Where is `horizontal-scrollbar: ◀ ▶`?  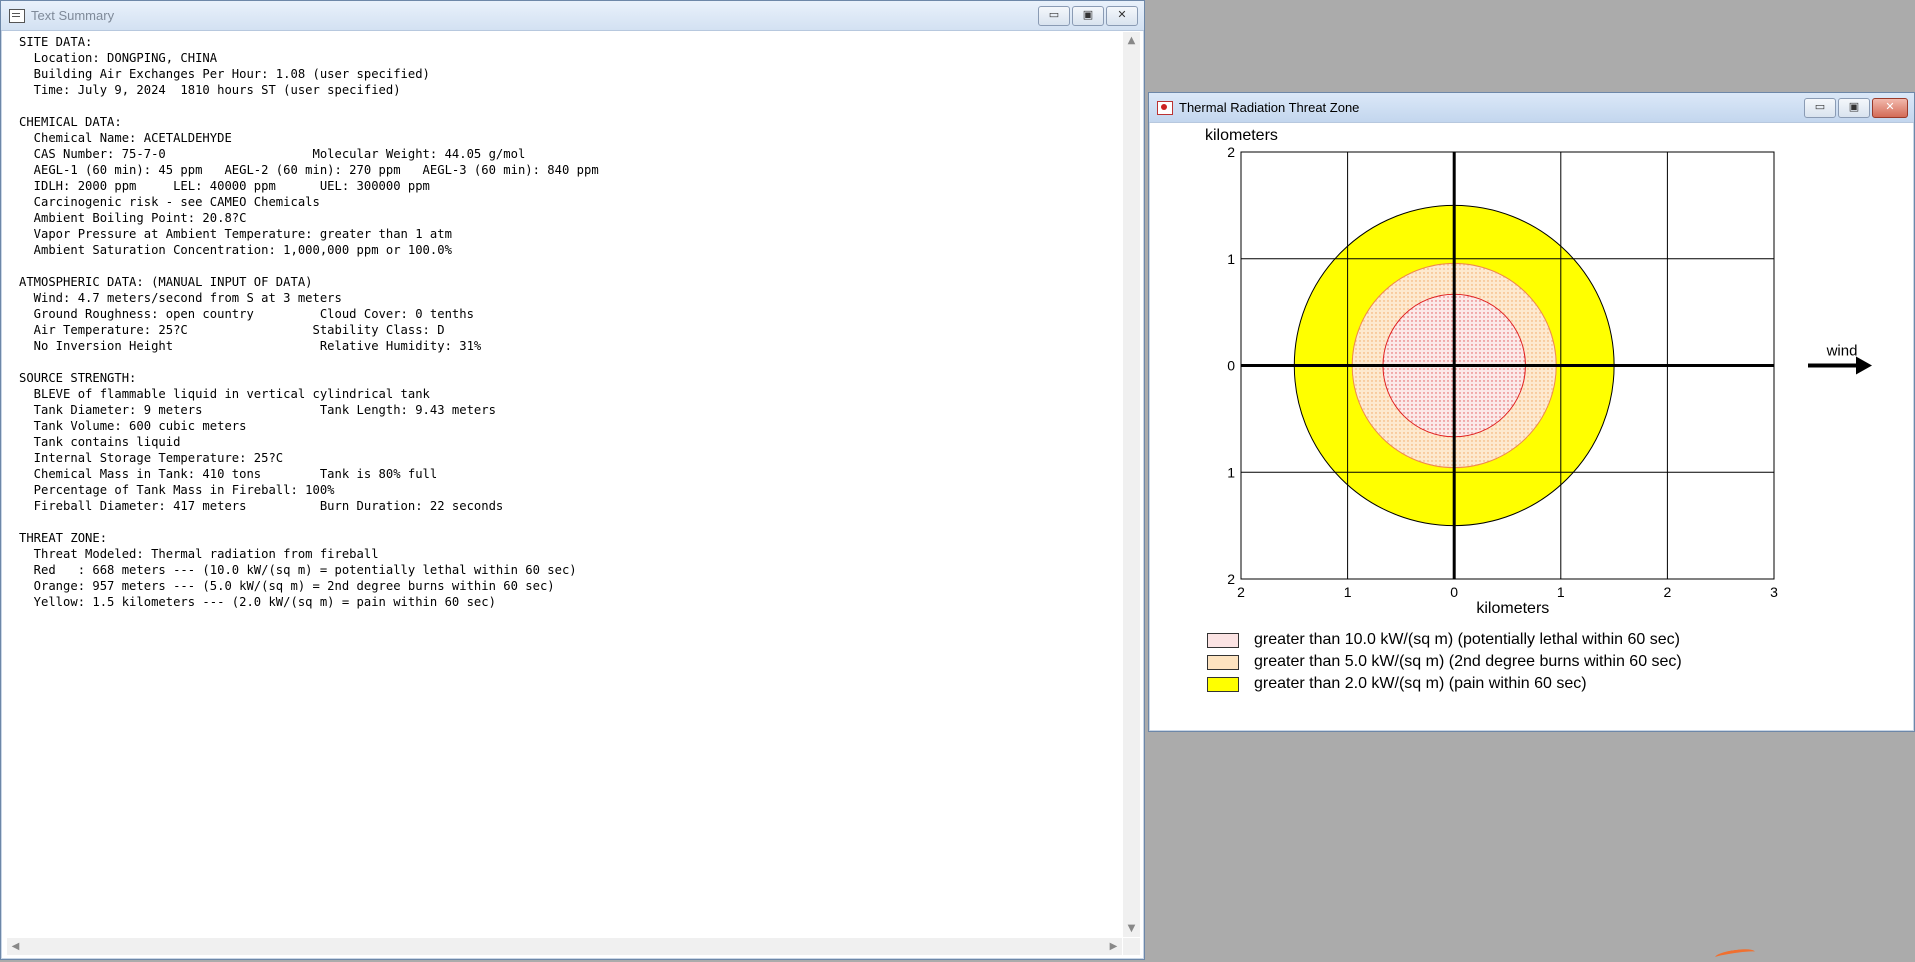
horizontal-scrollbar: ◀ ▶ is located at coordinates (564, 946).